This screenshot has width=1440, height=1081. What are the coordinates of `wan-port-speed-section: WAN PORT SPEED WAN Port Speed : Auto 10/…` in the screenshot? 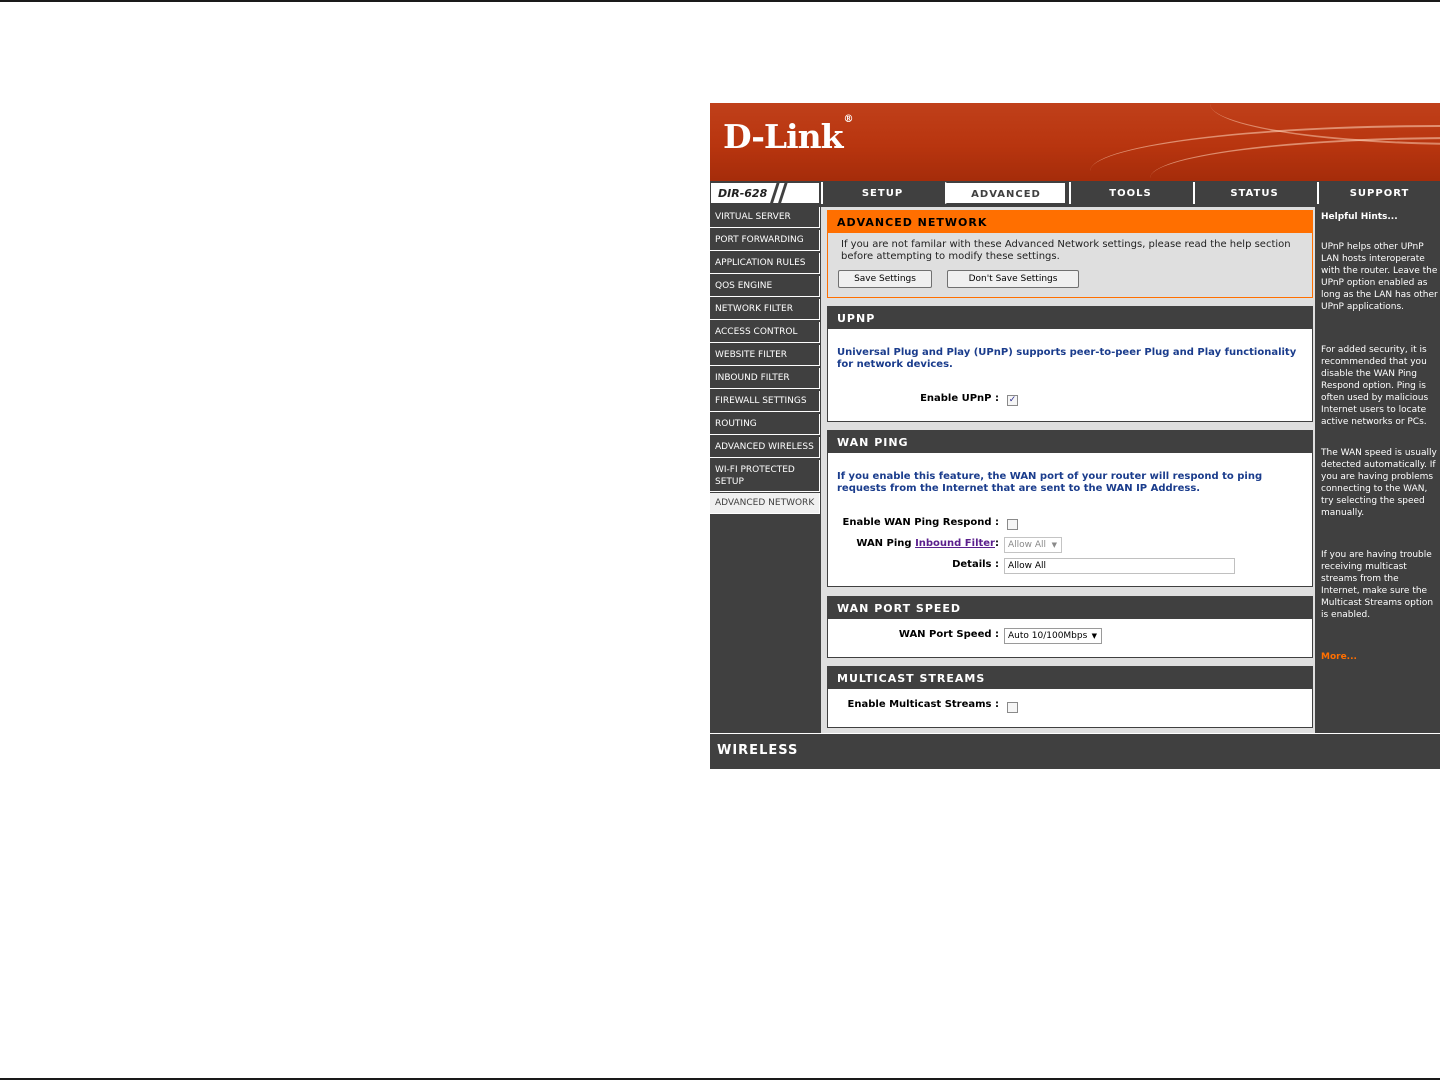 It's located at (1070, 627).